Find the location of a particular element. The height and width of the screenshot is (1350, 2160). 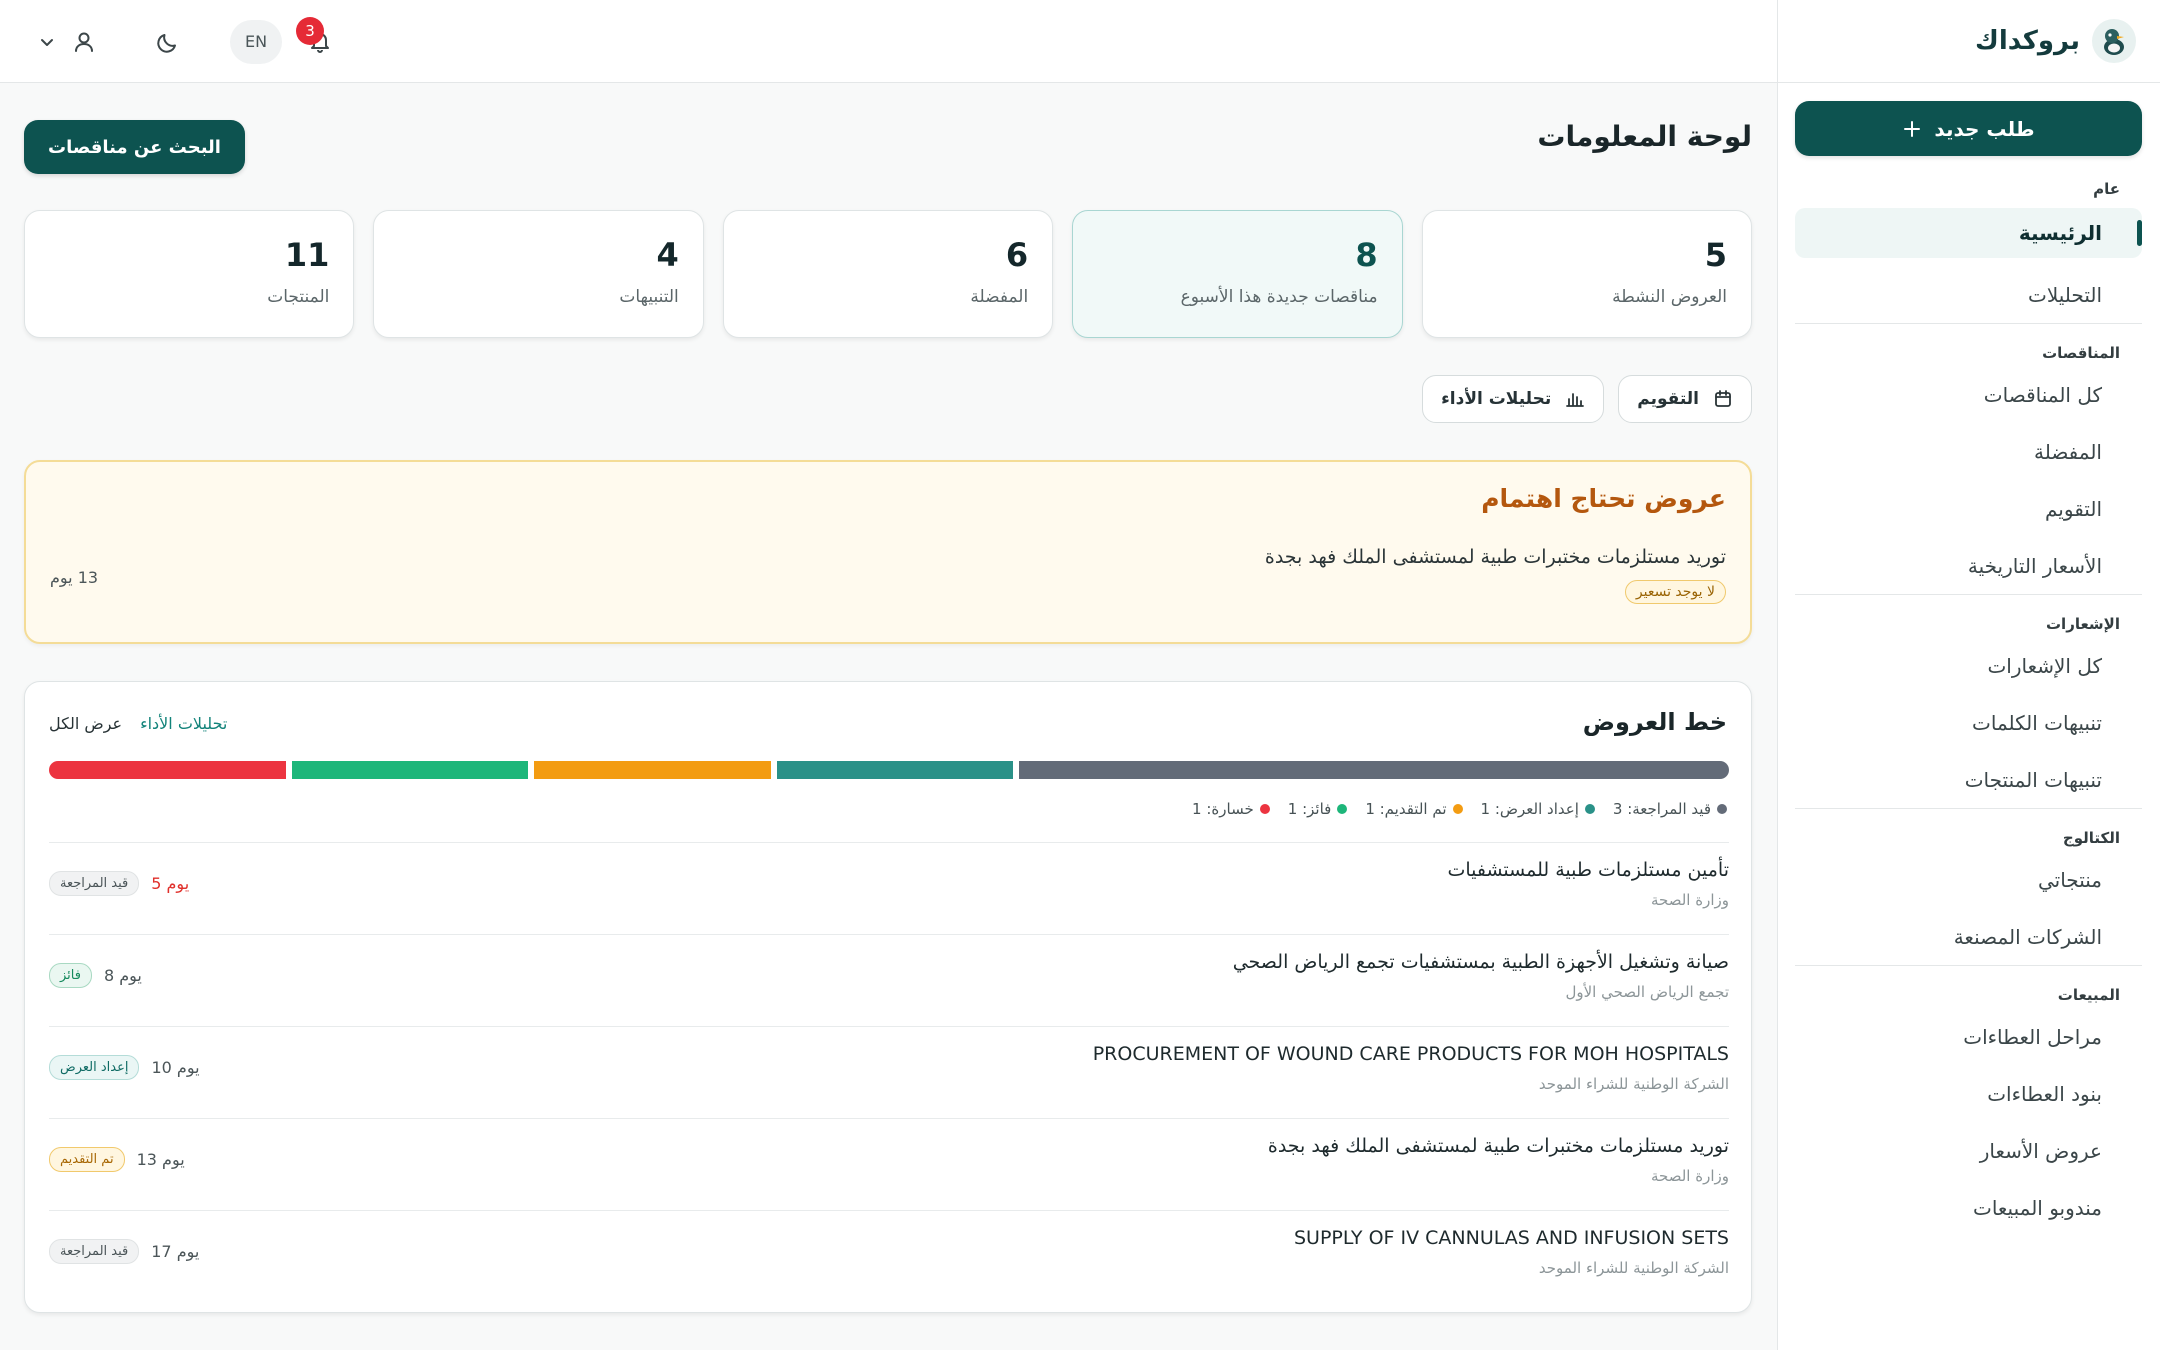

bar-chart-icon is located at coordinates (1575, 399).